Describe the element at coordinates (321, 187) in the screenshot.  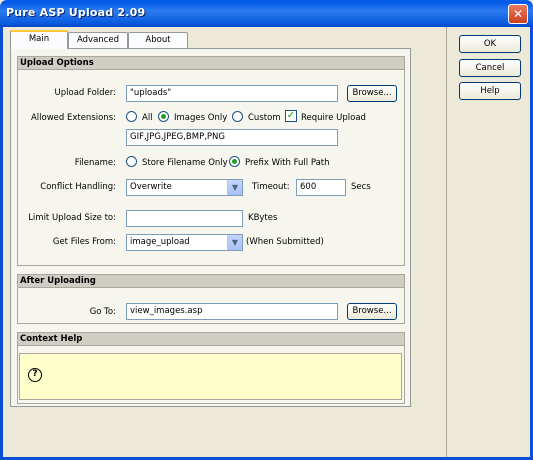
I see `timeout-input: 600` at that location.